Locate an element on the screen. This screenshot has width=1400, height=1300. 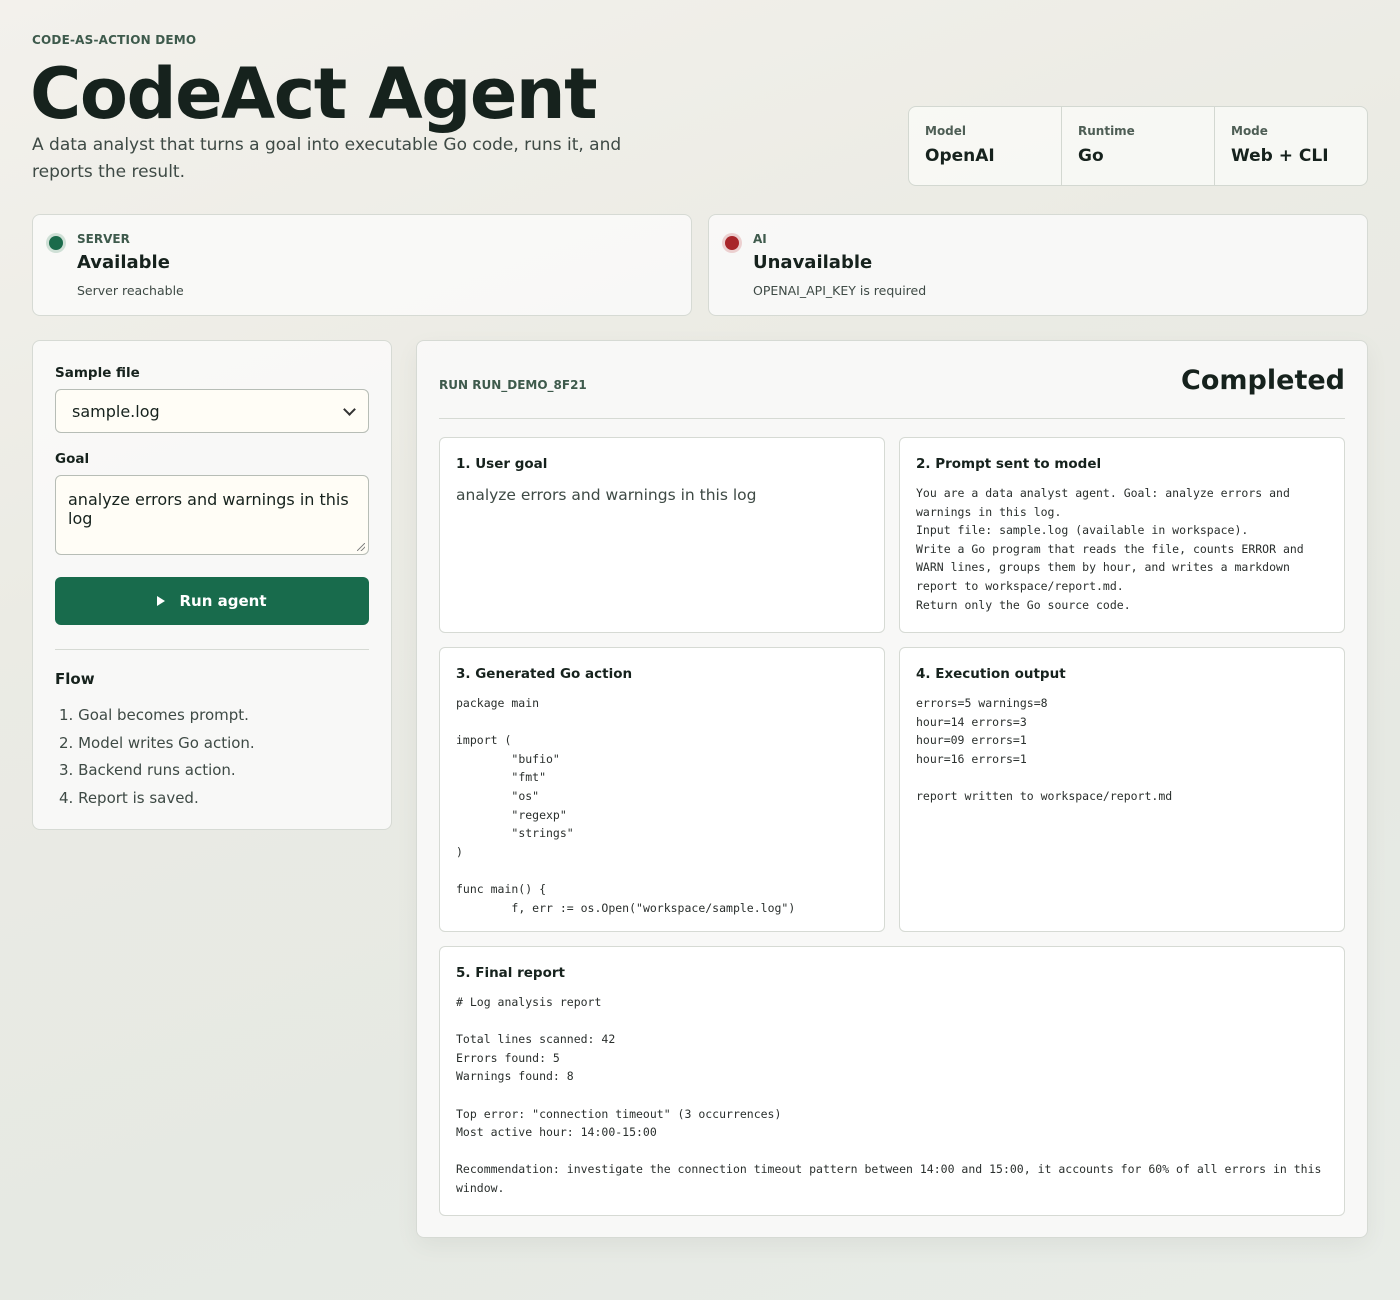
card-title: 3. Generated Go action is located at coordinates (544, 674).